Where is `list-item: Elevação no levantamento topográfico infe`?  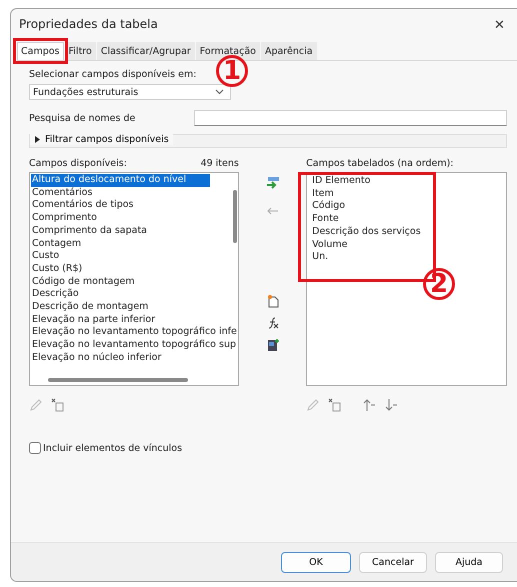
list-item: Elevação no levantamento topográfico infe is located at coordinates (134, 333).